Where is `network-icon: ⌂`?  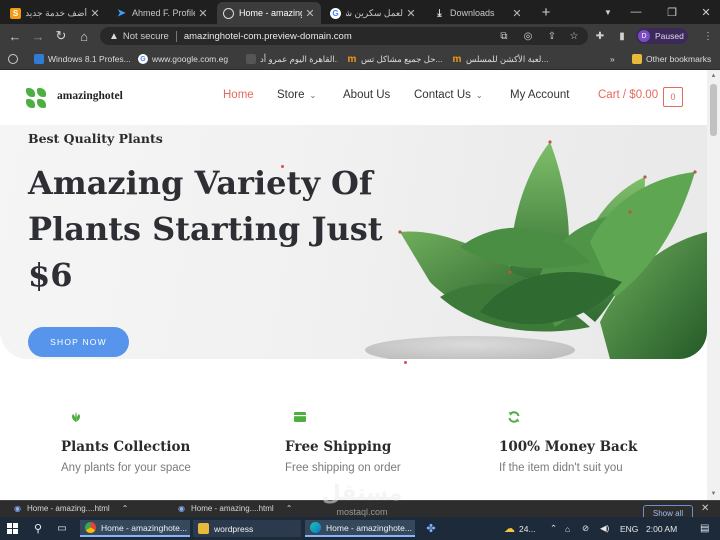
network-icon: ⌂ is located at coordinates (567, 528).